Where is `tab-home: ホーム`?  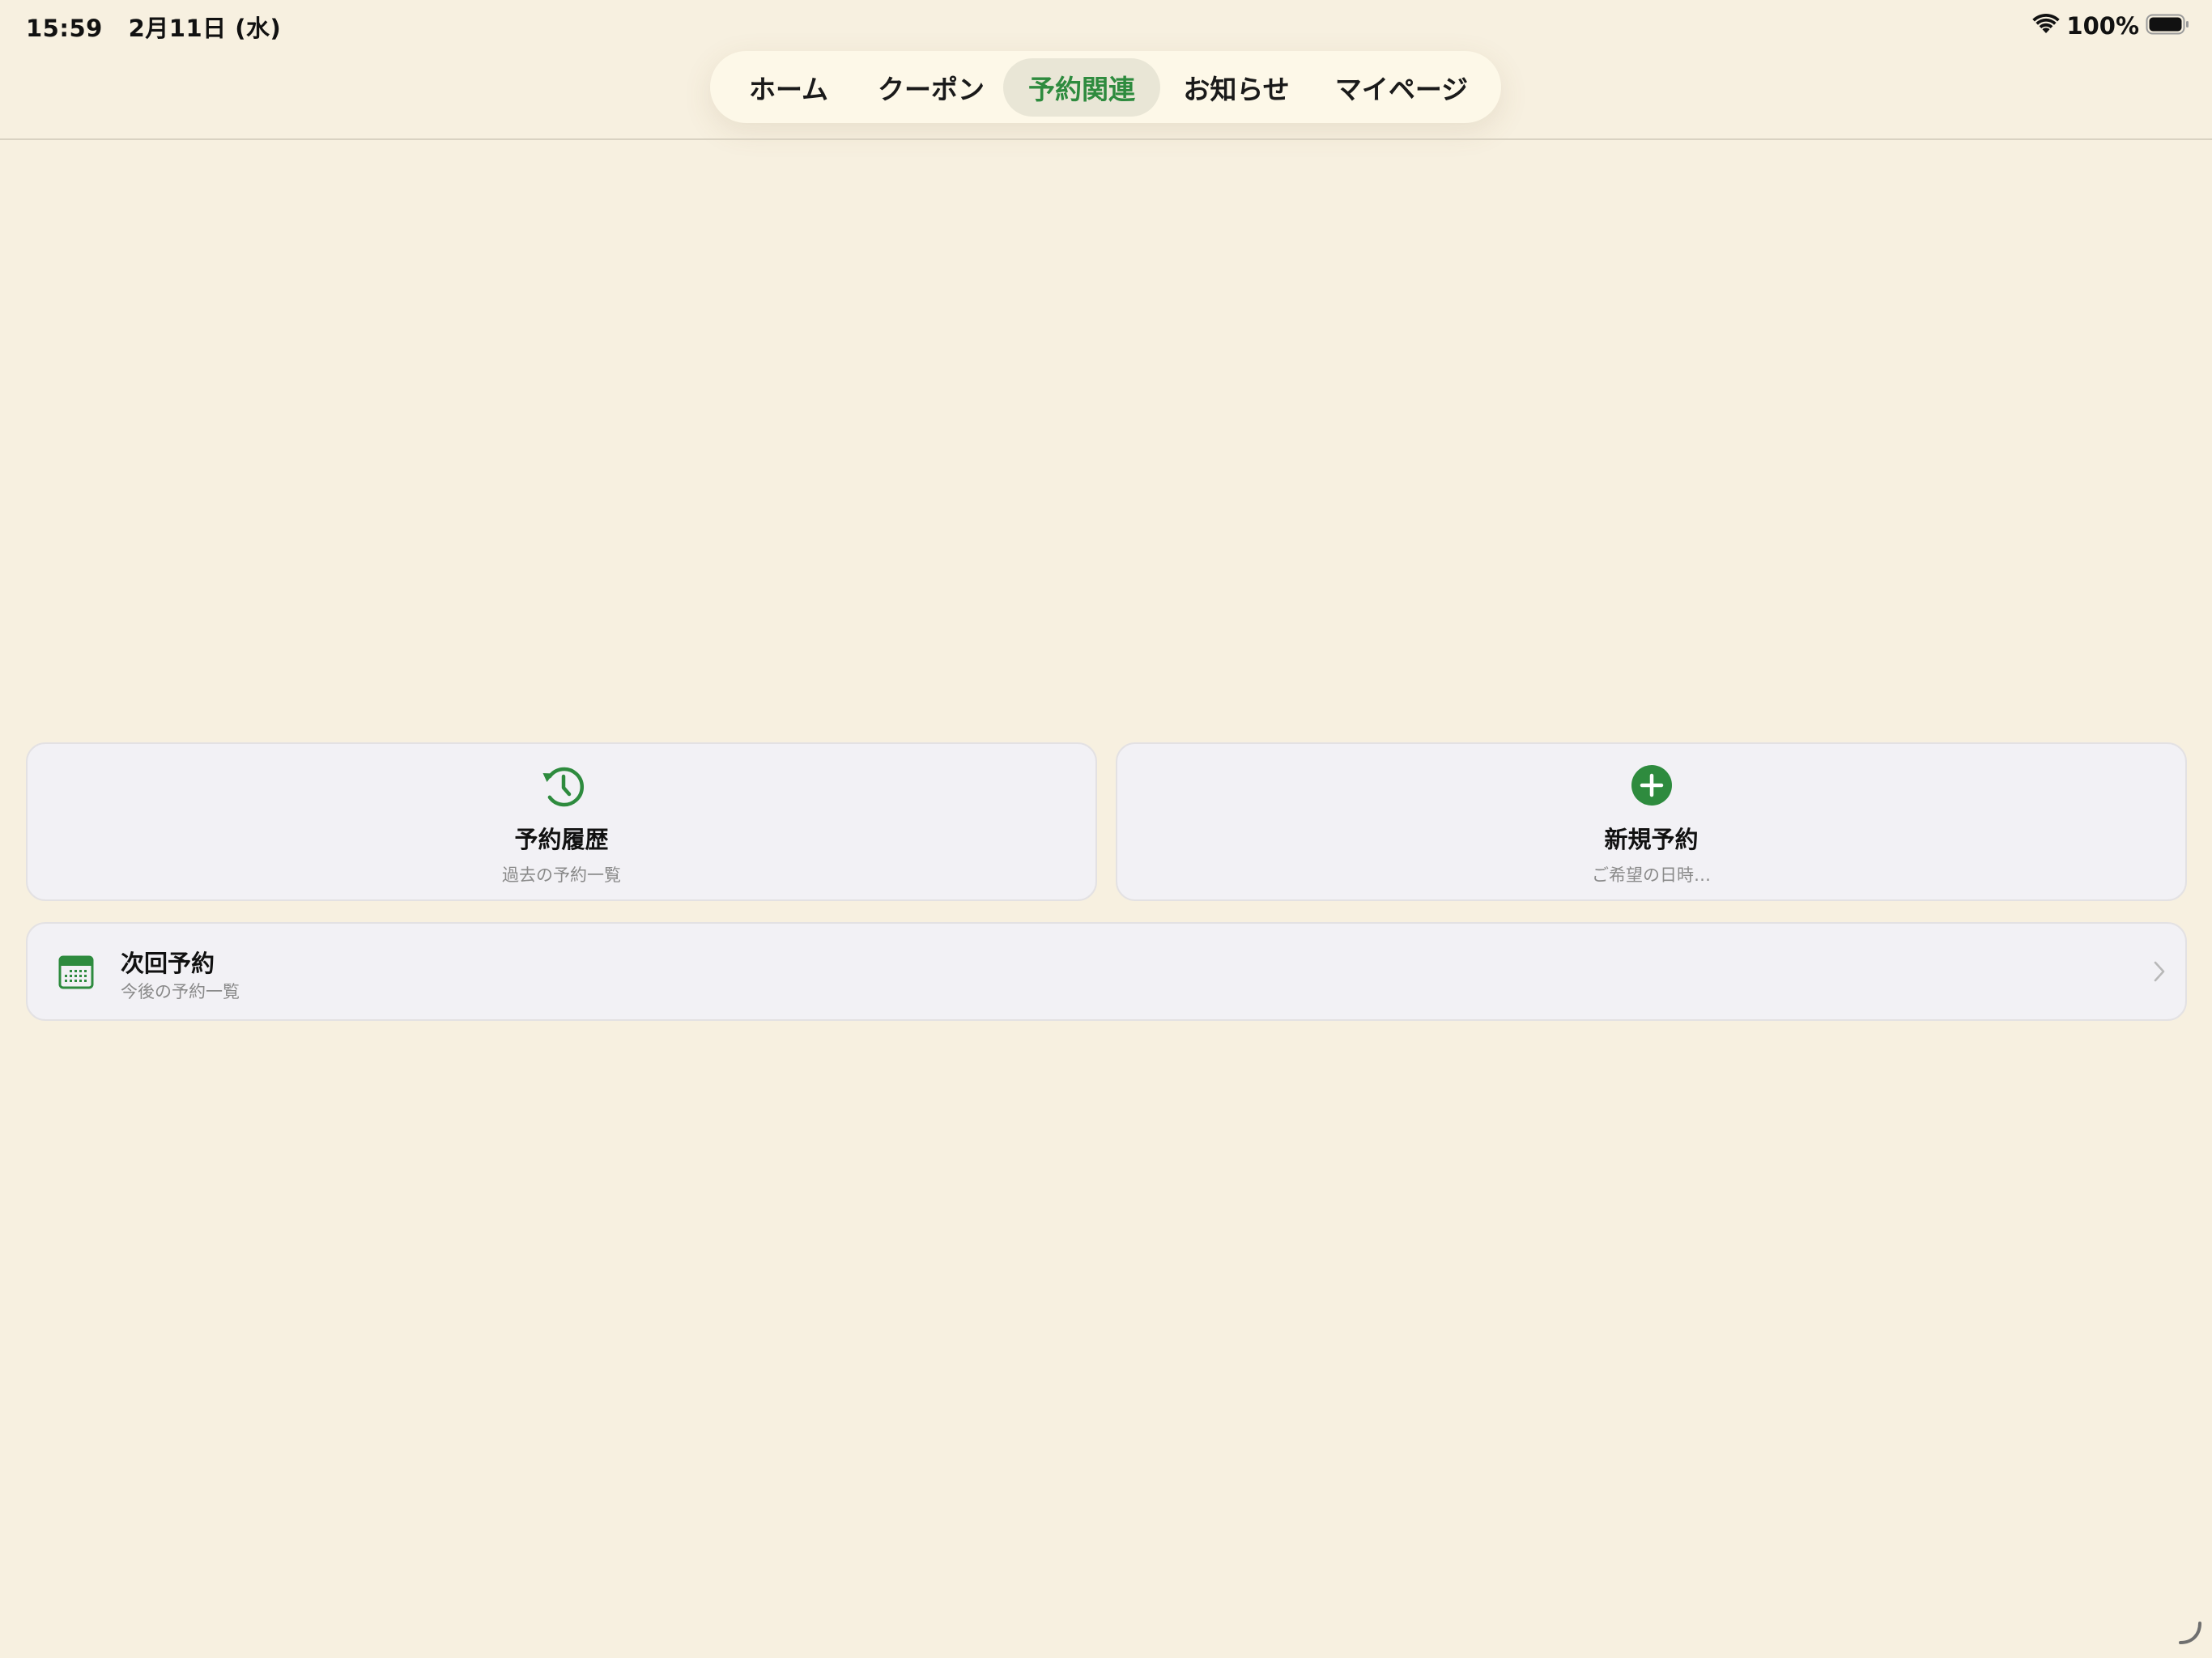 tab-home: ホーム is located at coordinates (789, 87).